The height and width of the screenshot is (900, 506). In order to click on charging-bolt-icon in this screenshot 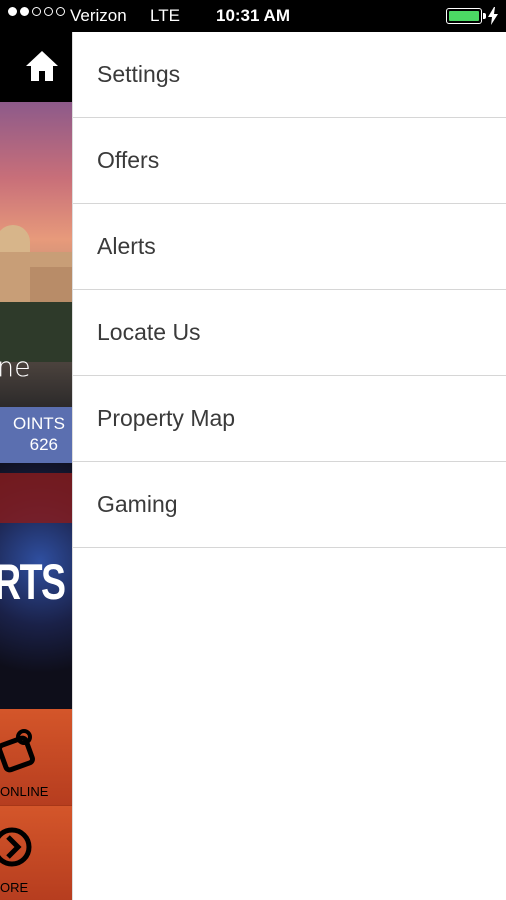, I will do `click(493, 16)`.